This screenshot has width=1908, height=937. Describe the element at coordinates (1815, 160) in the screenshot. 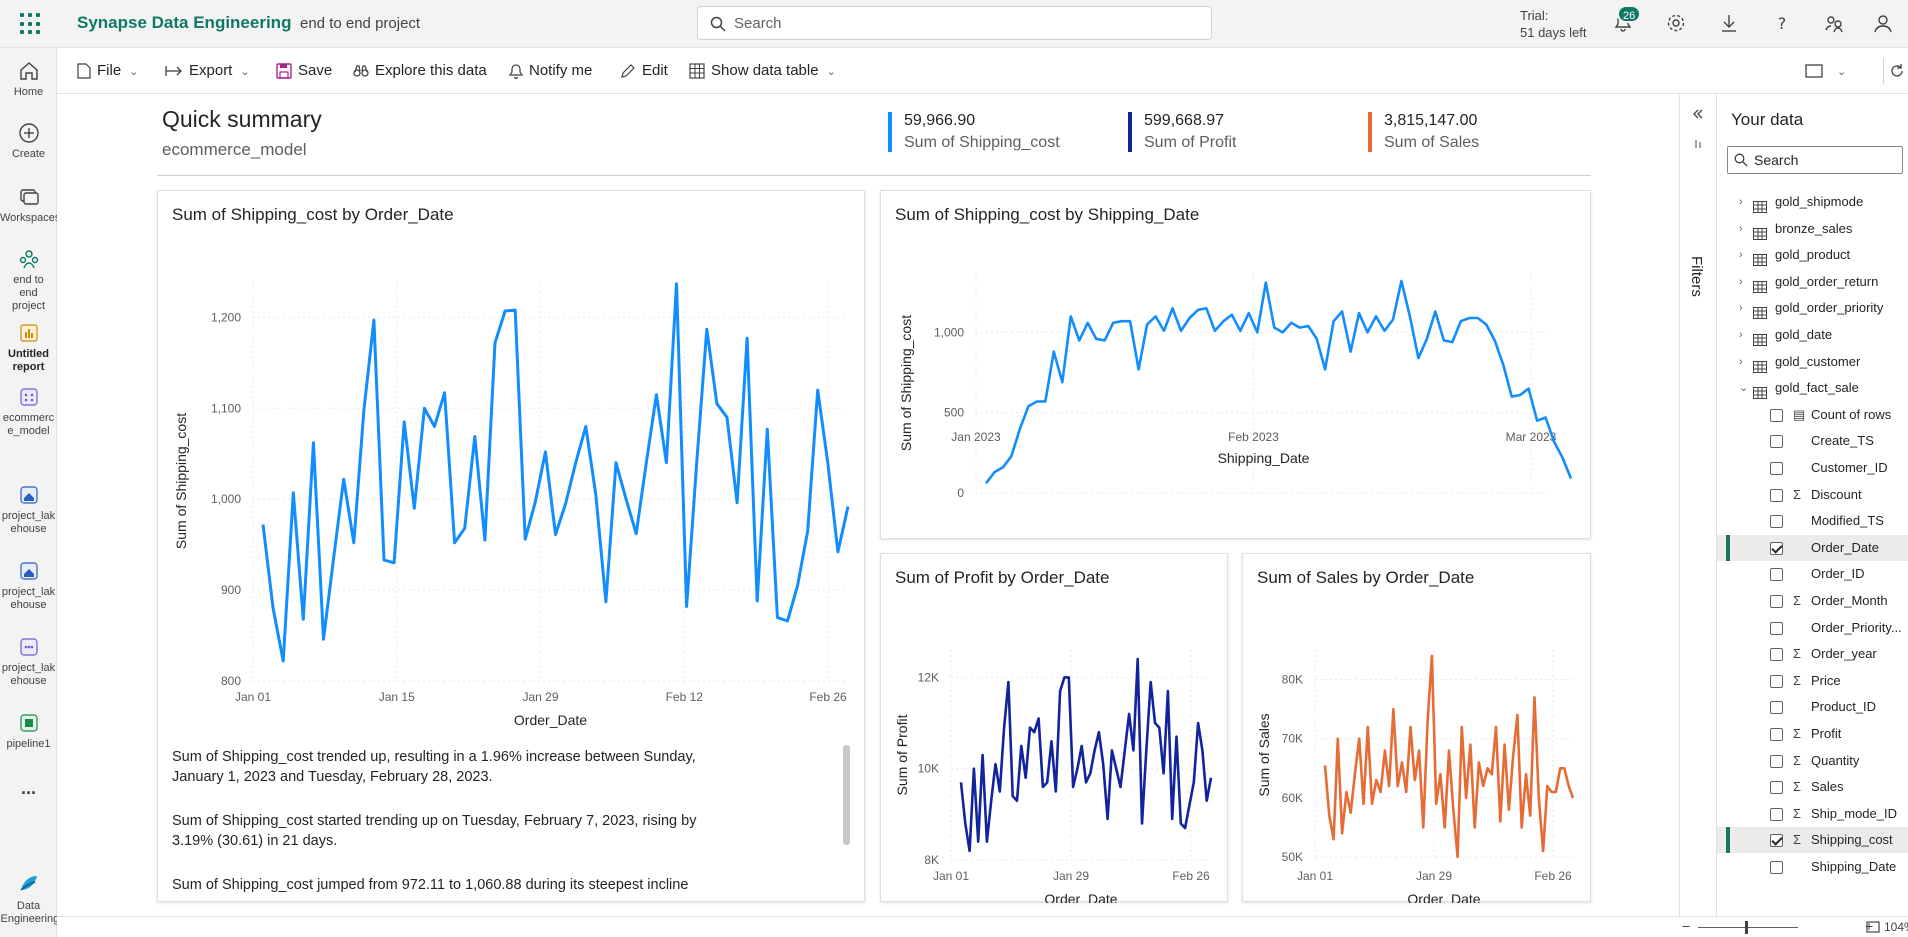

I see `data-search-input: Search` at that location.